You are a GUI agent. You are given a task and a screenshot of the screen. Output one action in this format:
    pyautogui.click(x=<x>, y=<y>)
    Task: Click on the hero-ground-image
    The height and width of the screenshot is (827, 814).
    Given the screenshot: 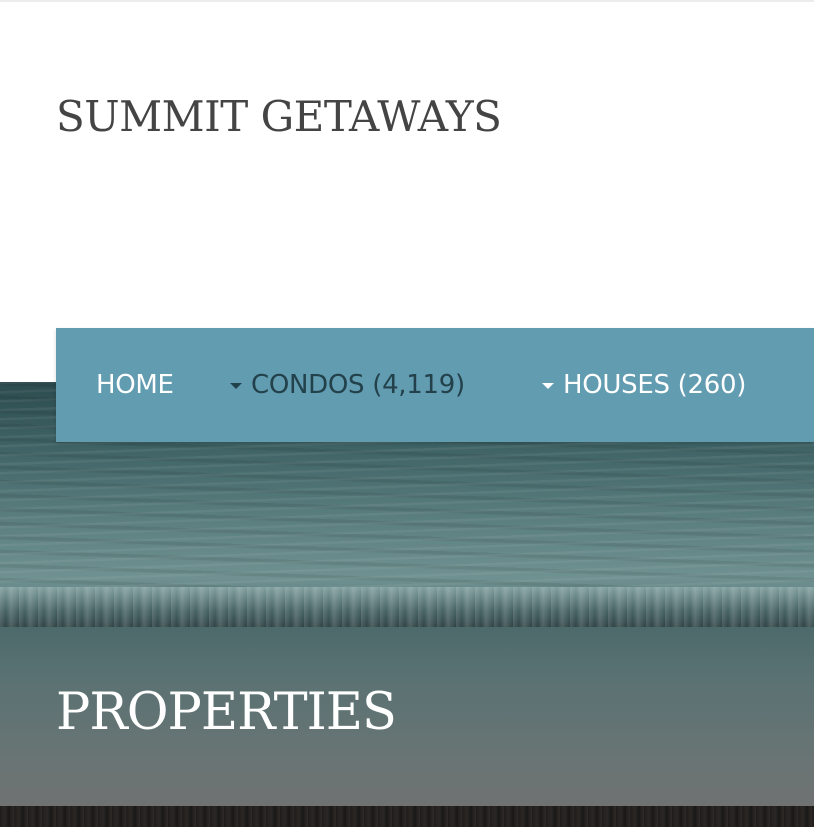 What is the action you would take?
    pyautogui.click(x=407, y=816)
    